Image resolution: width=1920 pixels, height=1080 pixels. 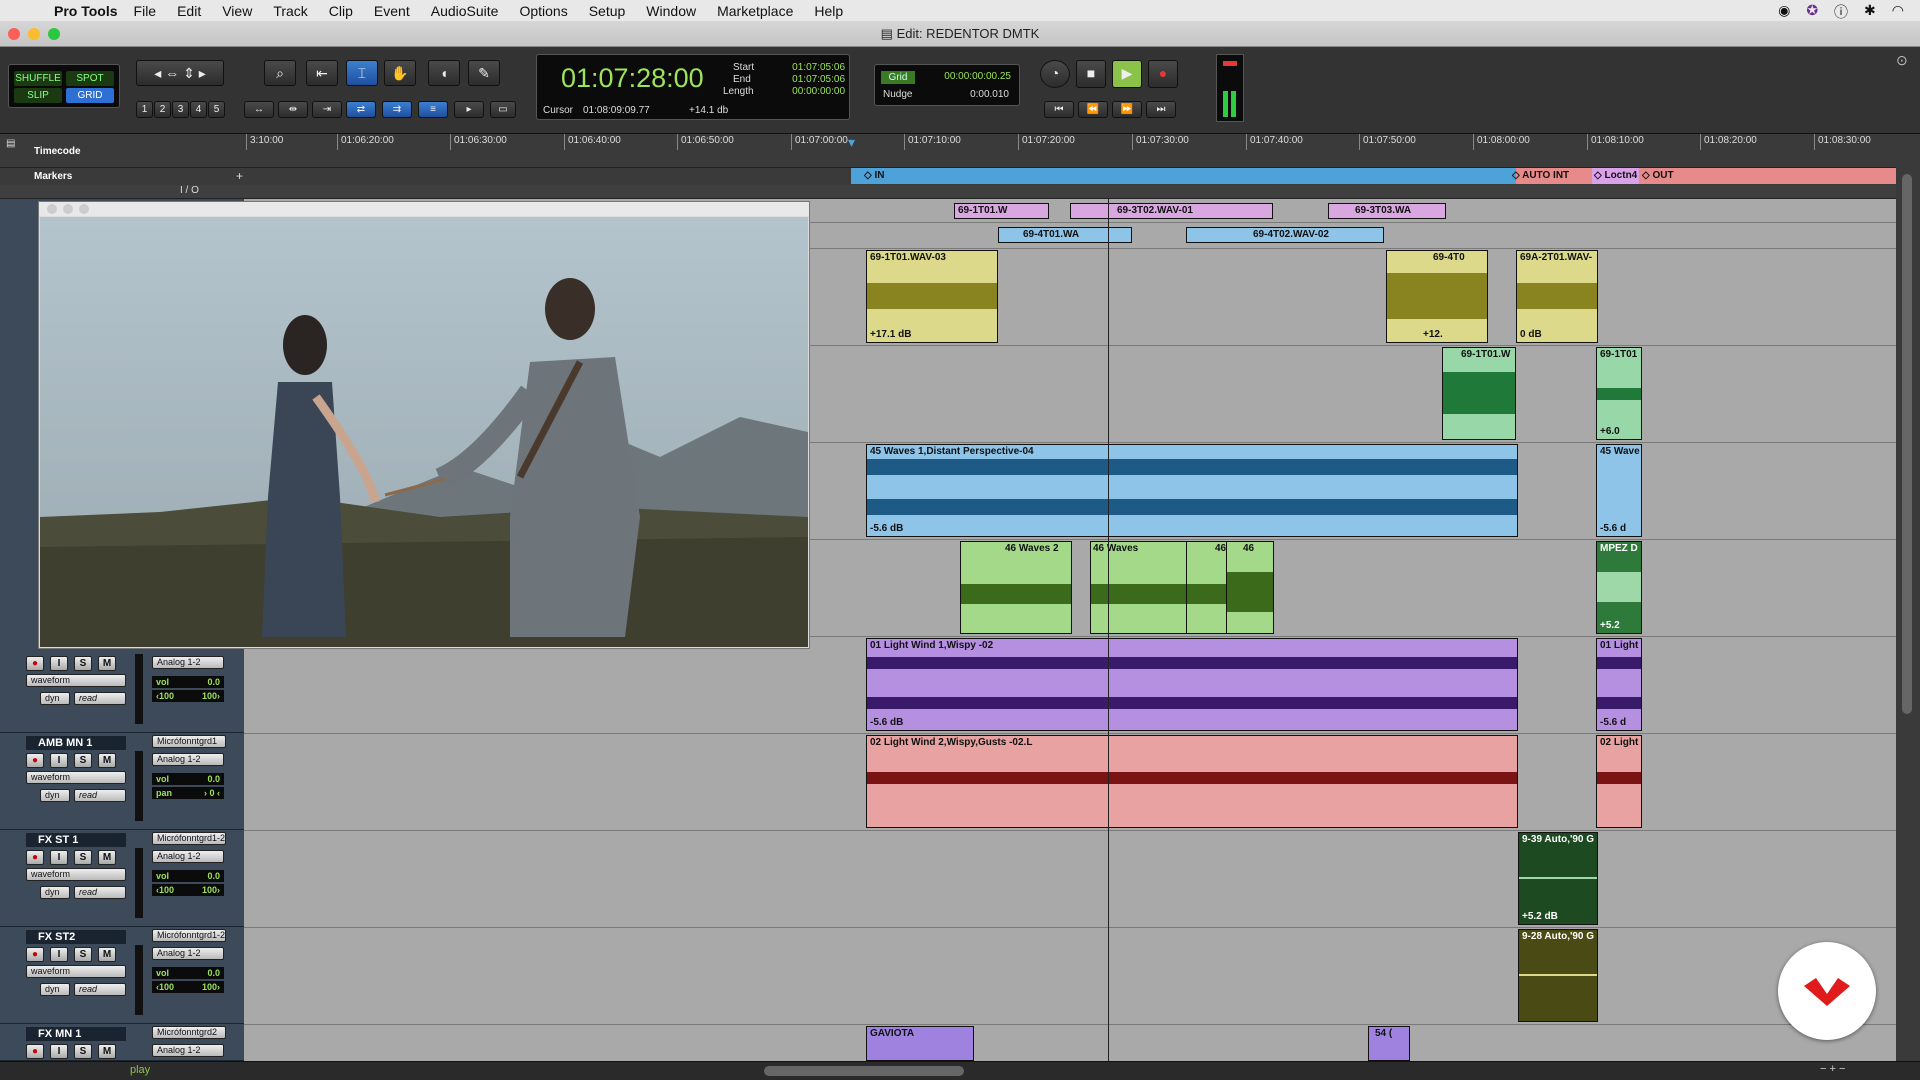 What do you see at coordinates (1161, 109) in the screenshot?
I see `go-to-end-icon: ⏭` at bounding box center [1161, 109].